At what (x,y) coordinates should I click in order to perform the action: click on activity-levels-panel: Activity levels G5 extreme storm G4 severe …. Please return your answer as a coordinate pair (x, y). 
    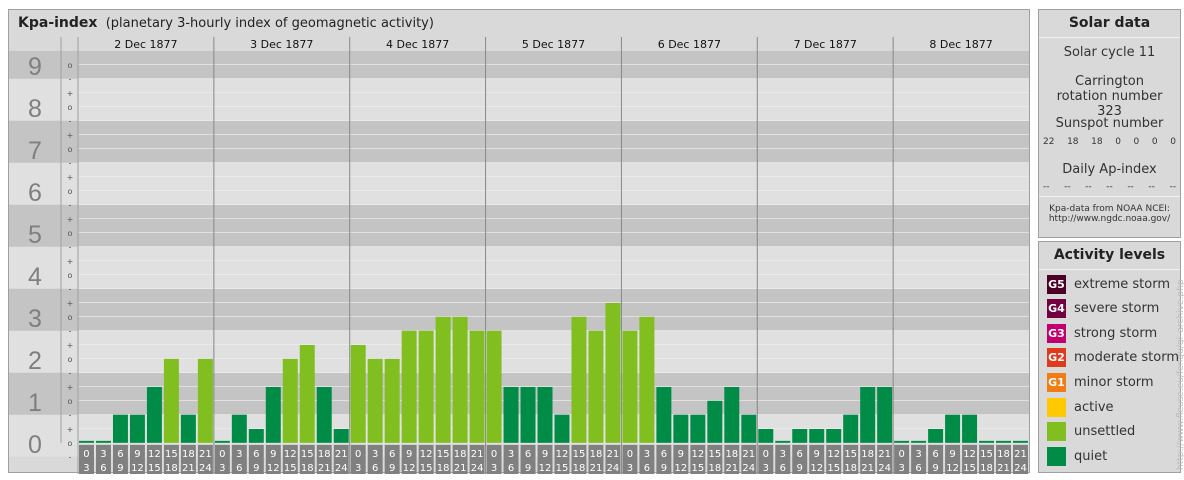
    Looking at the image, I should click on (1109, 357).